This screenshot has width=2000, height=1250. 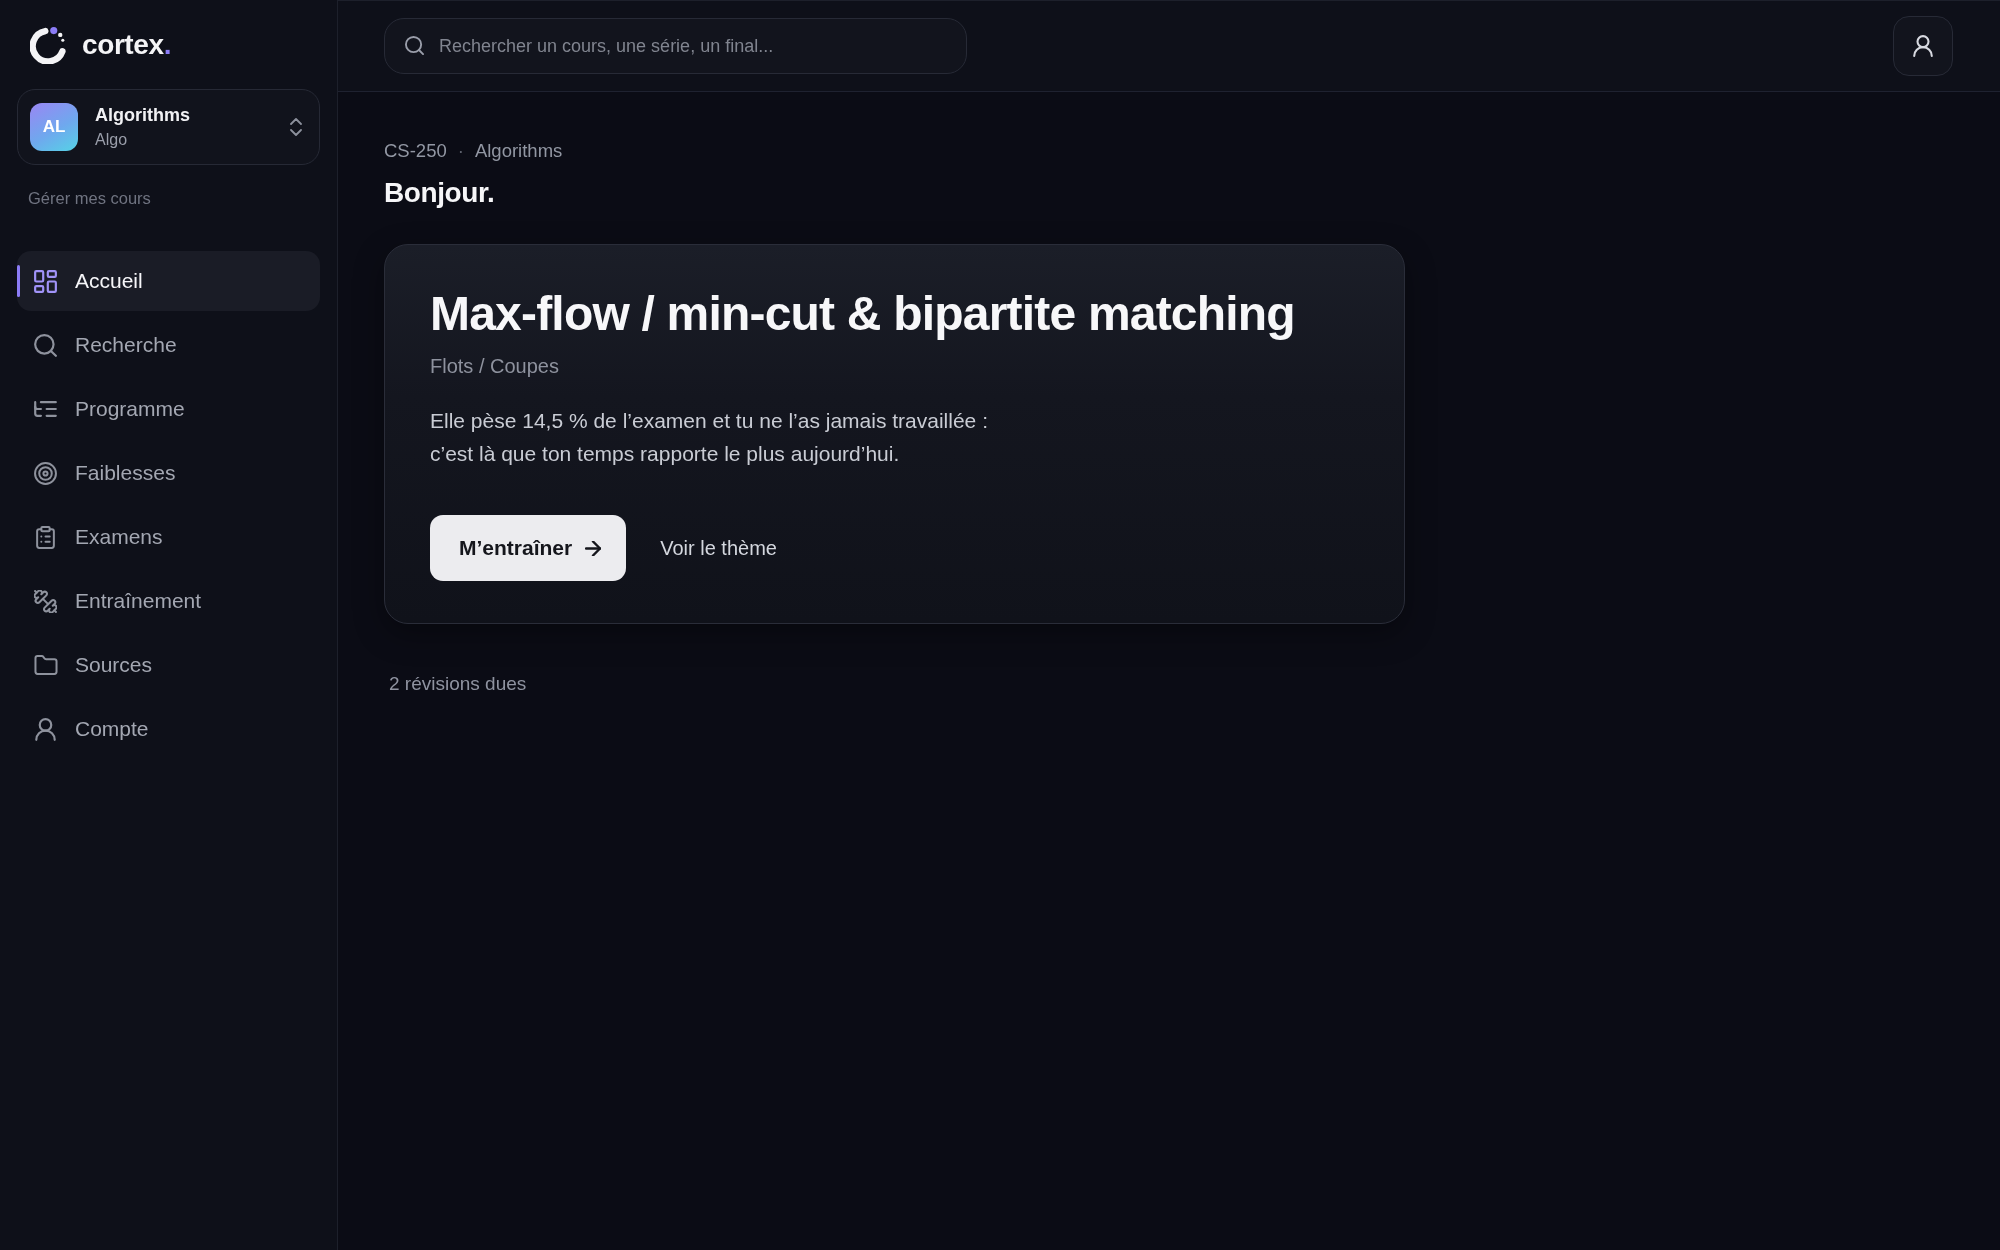 I want to click on reviews-due-text: 2 révisions dues, so click(x=458, y=684).